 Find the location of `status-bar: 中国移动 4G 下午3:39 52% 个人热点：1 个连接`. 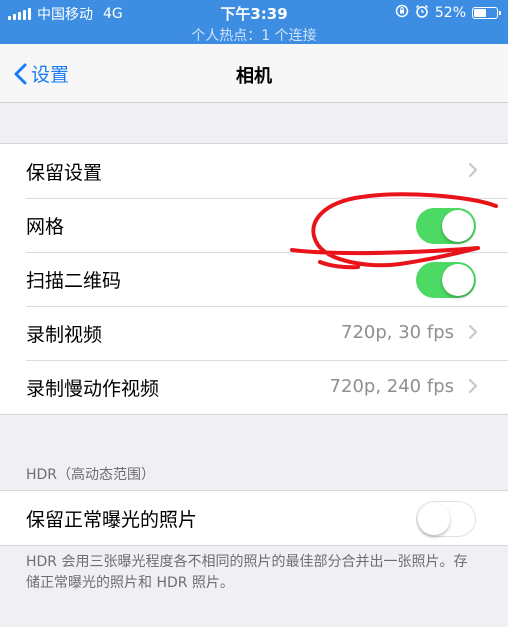

status-bar: 中国移动 4G 下午3:39 52% 个人热点：1 个连接 is located at coordinates (254, 22).